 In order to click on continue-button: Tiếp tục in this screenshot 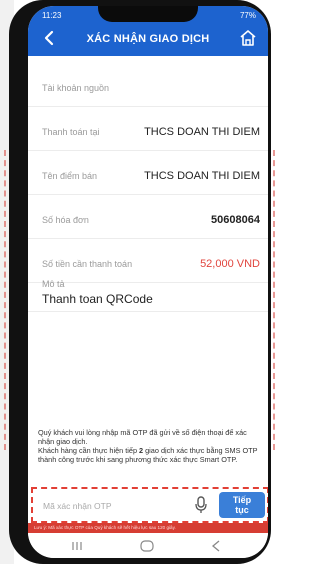, I will do `click(242, 505)`.